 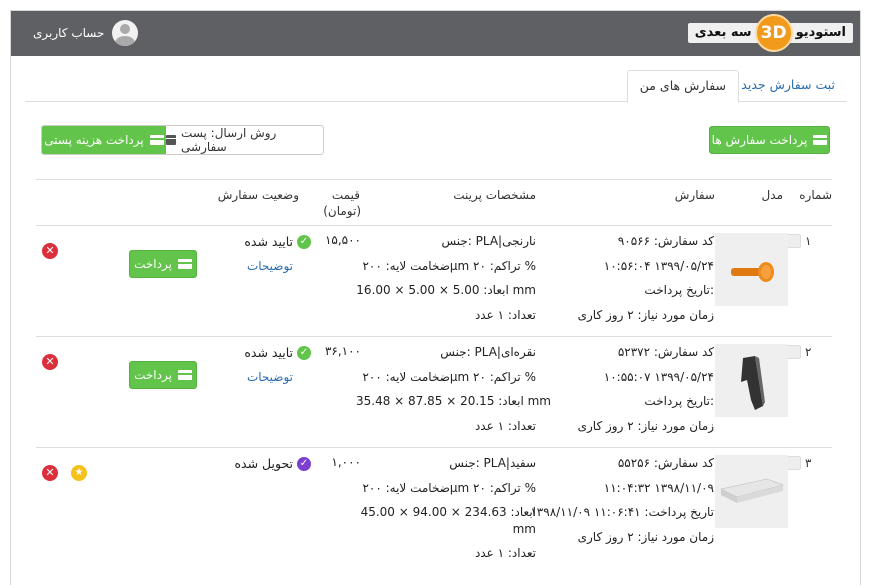 I want to click on header-model: مدل, so click(x=772, y=195).